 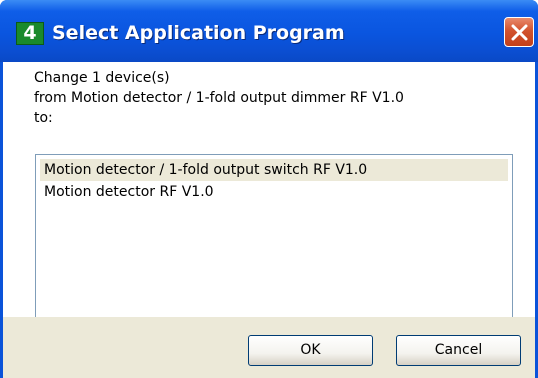 What do you see at coordinates (458, 350) in the screenshot?
I see `cancel-button: Cancel` at bounding box center [458, 350].